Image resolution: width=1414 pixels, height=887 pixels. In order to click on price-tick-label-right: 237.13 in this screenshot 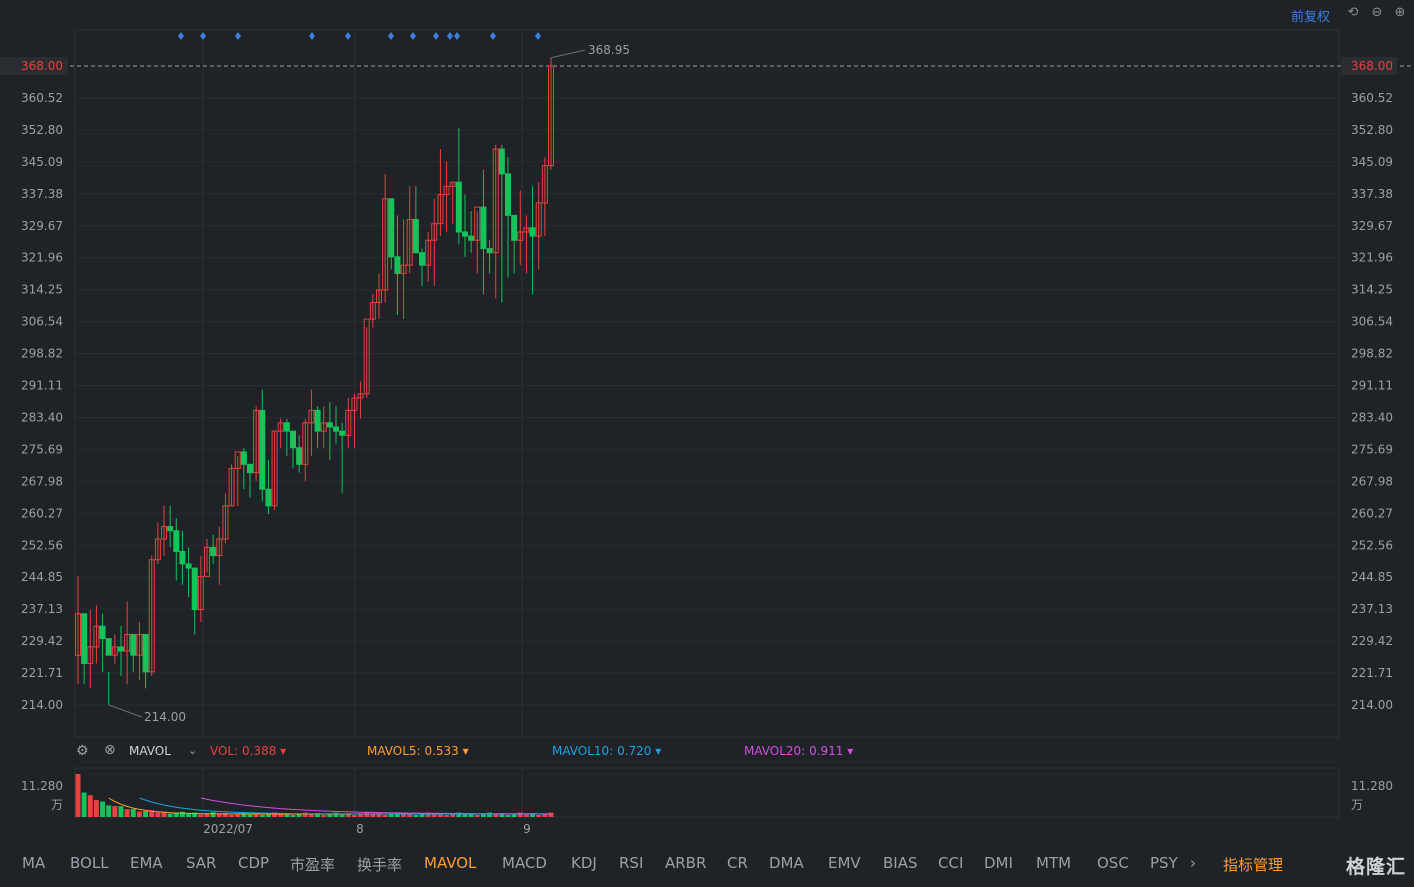, I will do `click(1372, 609)`.